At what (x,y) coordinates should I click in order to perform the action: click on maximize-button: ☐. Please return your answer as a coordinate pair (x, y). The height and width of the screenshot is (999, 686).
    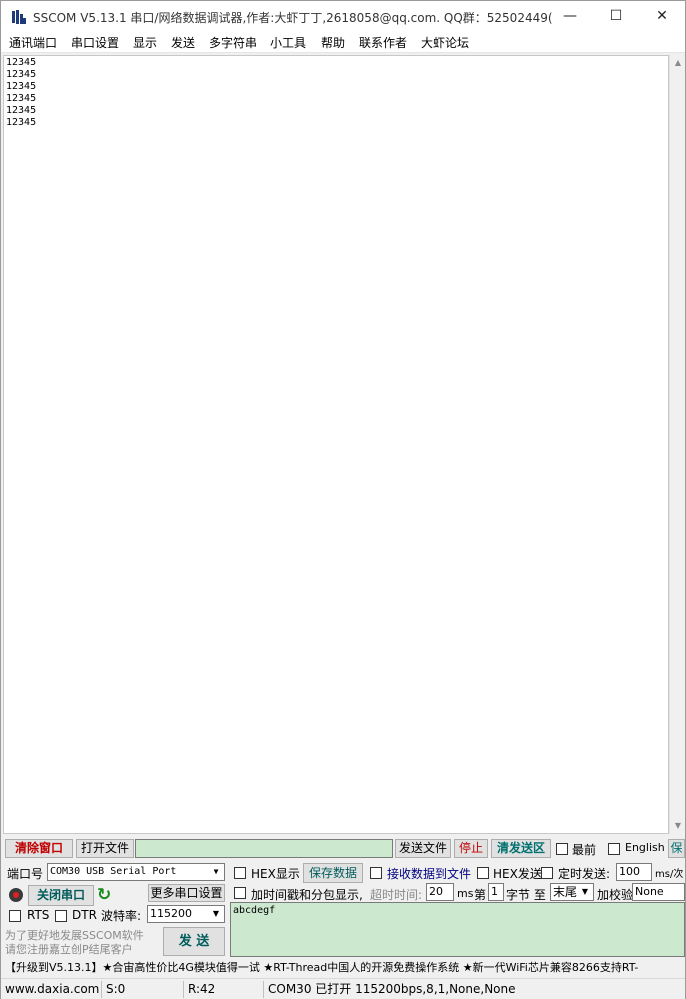
    Looking at the image, I should click on (616, 16).